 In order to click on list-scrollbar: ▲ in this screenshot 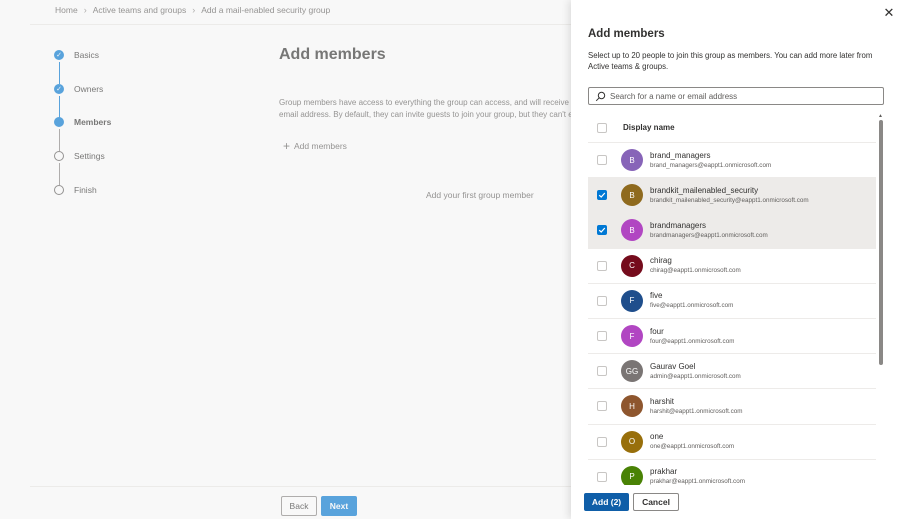, I will do `click(880, 299)`.